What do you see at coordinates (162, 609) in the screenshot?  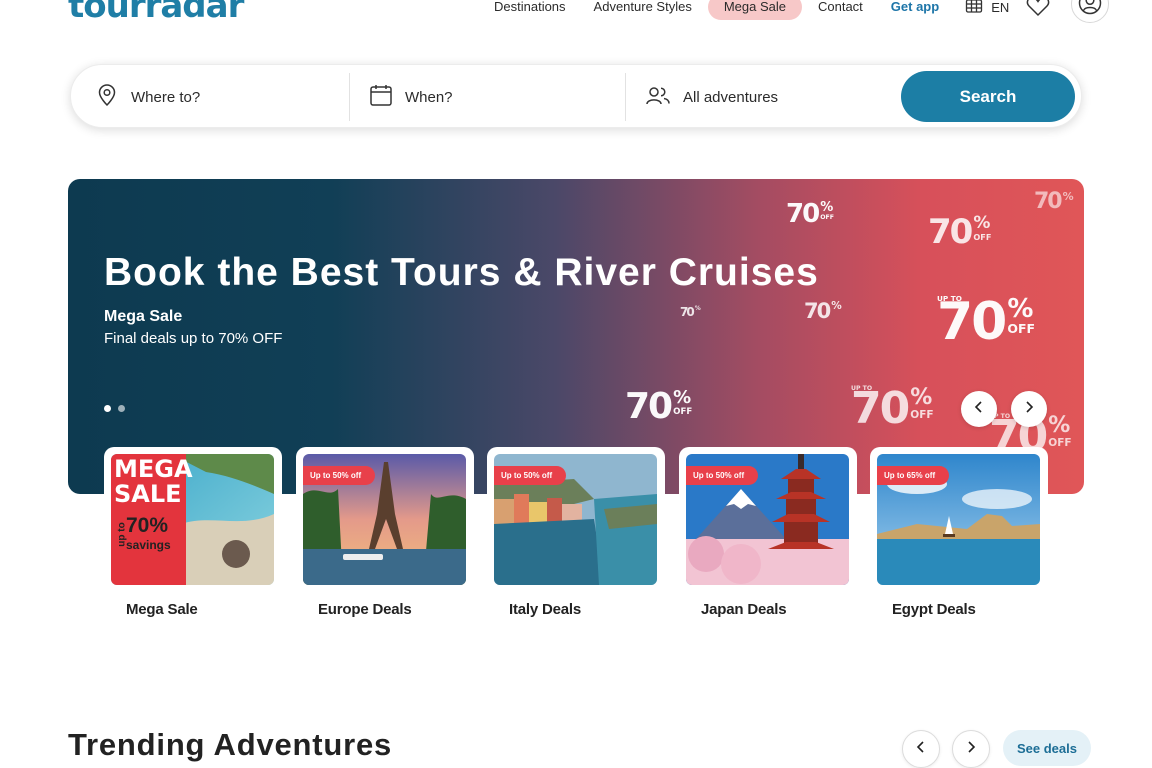 I see `deal-label-mega-sale: Mega Sale` at bounding box center [162, 609].